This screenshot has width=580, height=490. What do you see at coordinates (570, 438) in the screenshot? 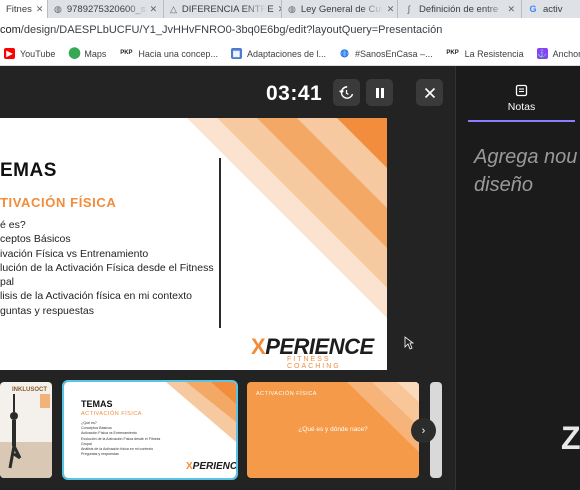
I see `corner-logo-mark: Z` at bounding box center [570, 438].